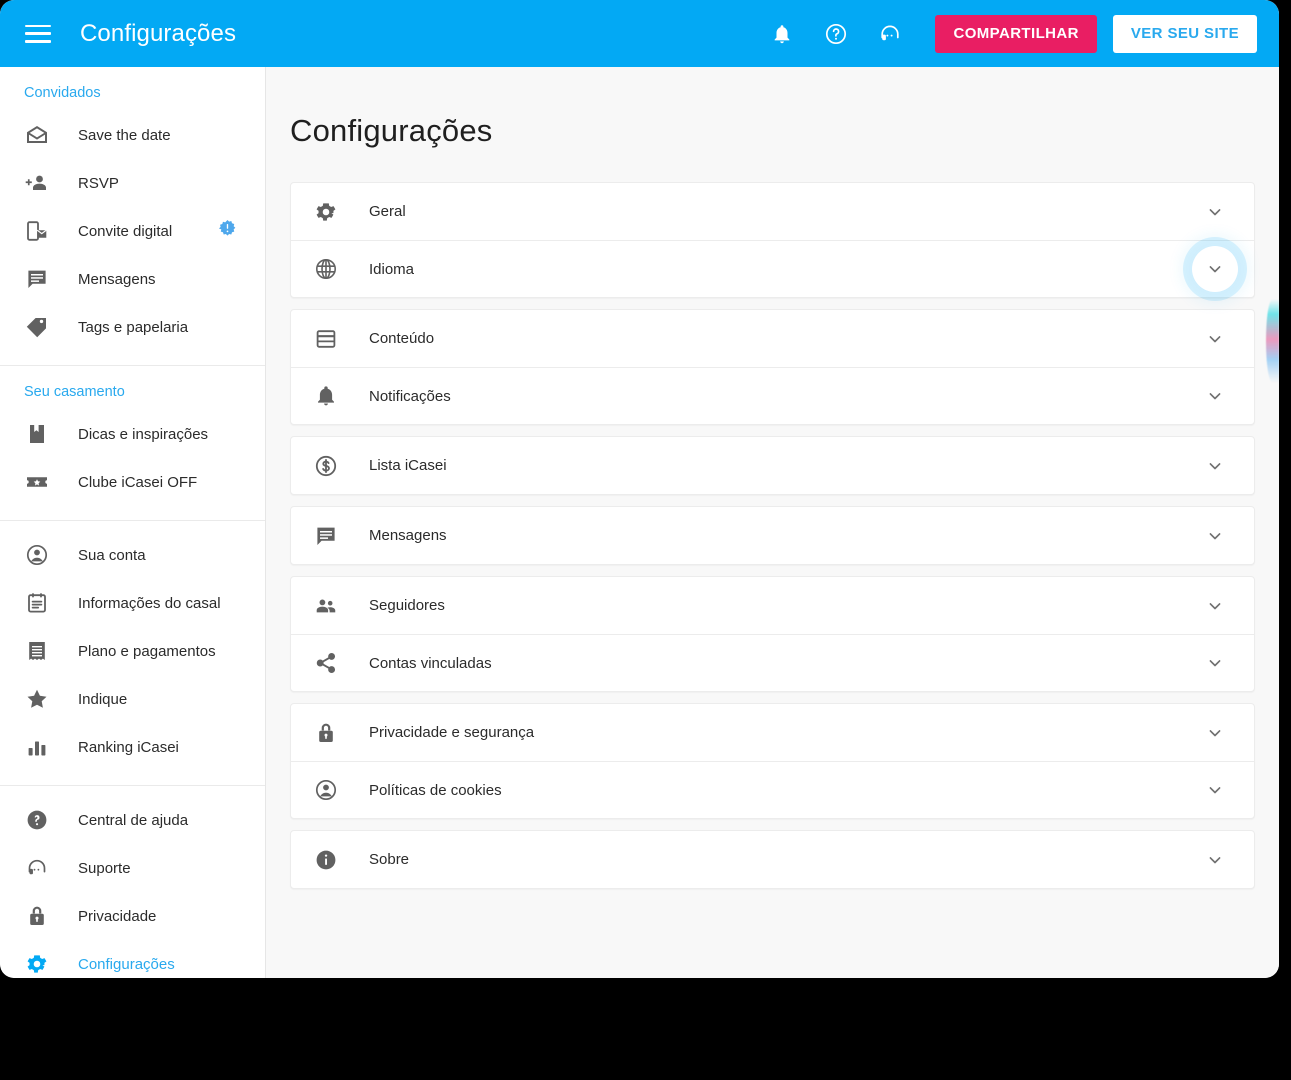 The width and height of the screenshot is (1291, 1080). Describe the element at coordinates (103, 699) in the screenshot. I see `sidebar-item-label: Indique` at that location.